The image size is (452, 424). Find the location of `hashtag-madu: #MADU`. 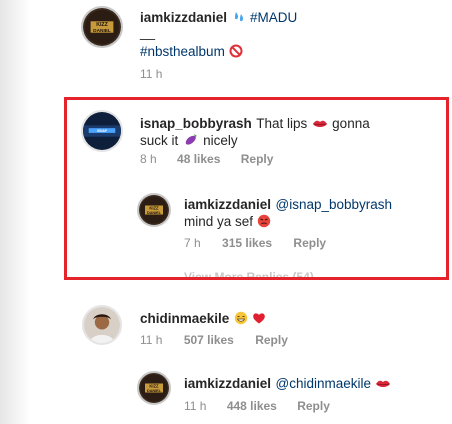

hashtag-madu: #MADU is located at coordinates (273, 17).